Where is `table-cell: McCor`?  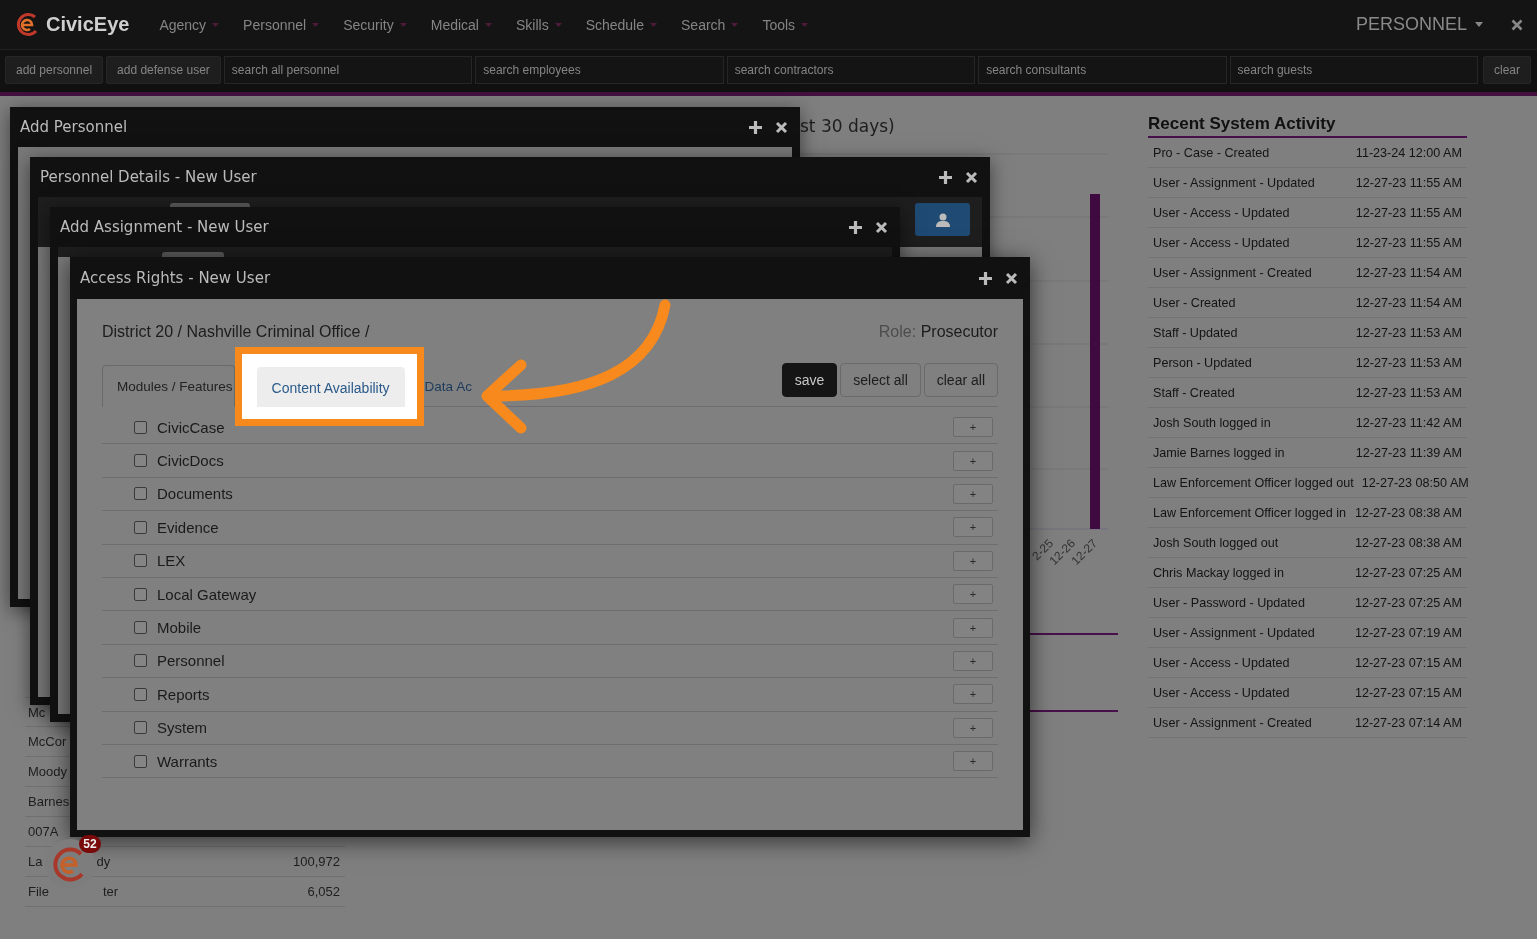
table-cell: McCor is located at coordinates (47, 741).